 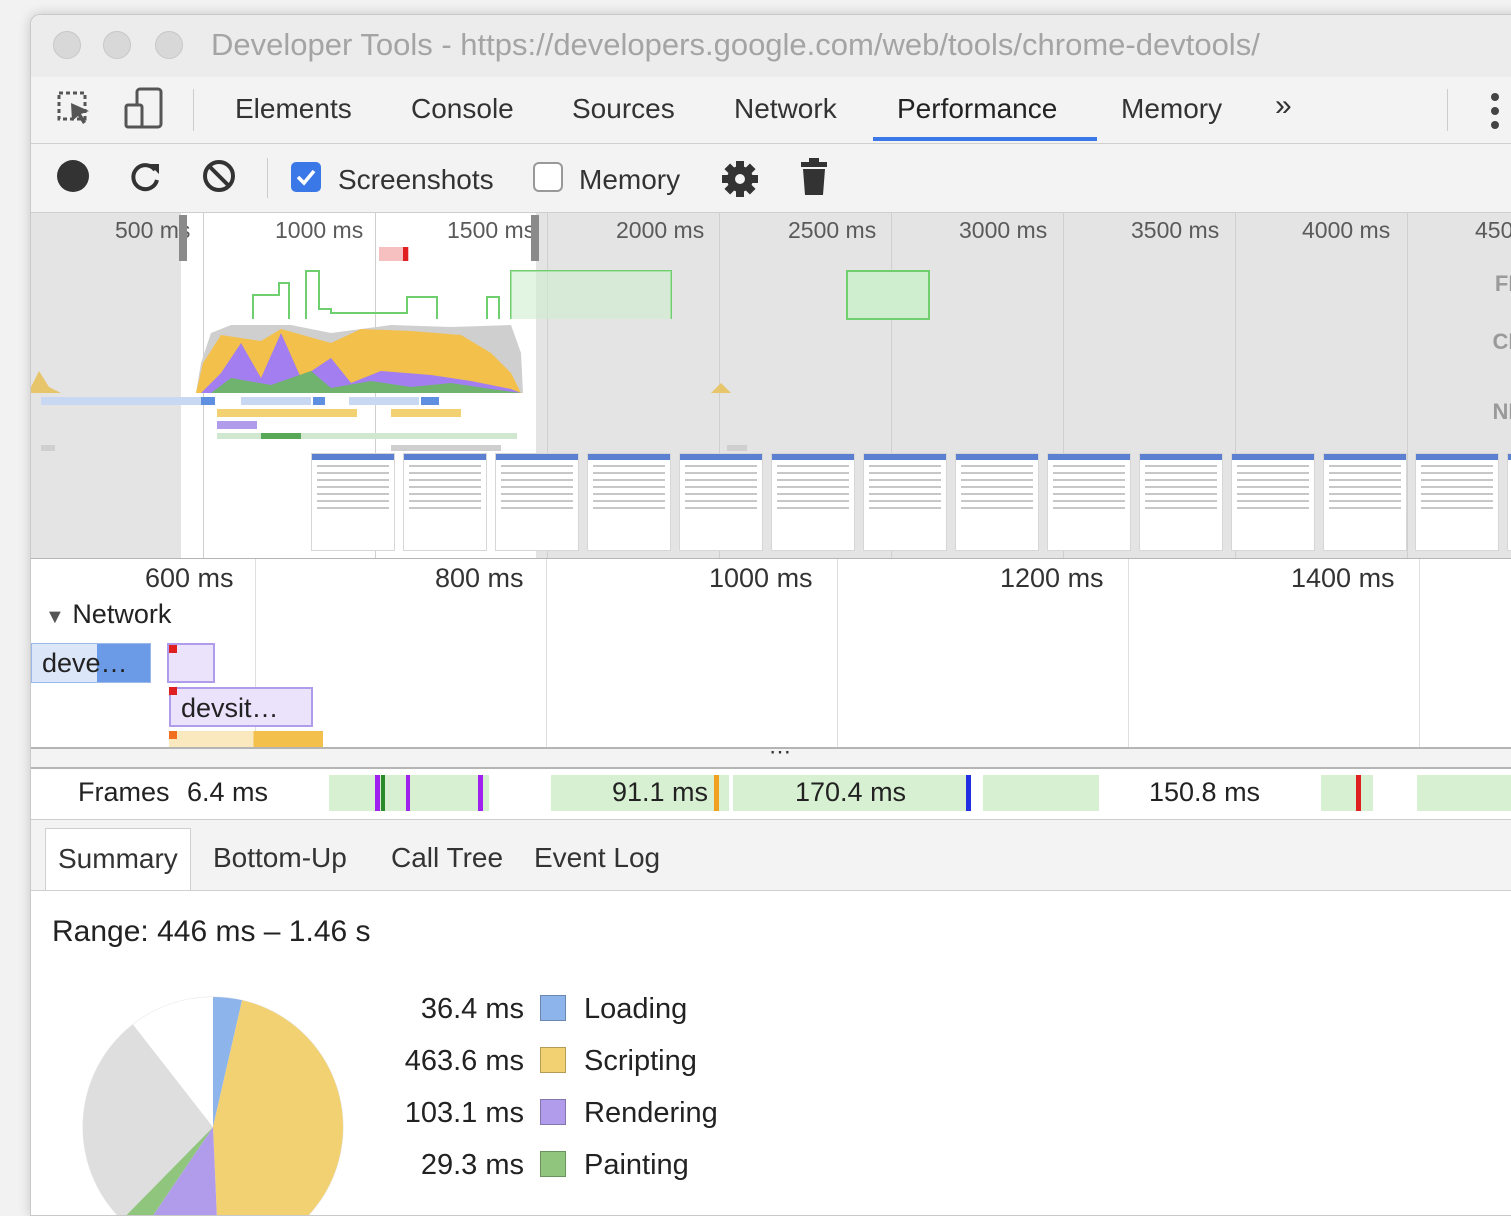 What do you see at coordinates (464, 1061) in the screenshot?
I see `legend-value: 463.6 ms` at bounding box center [464, 1061].